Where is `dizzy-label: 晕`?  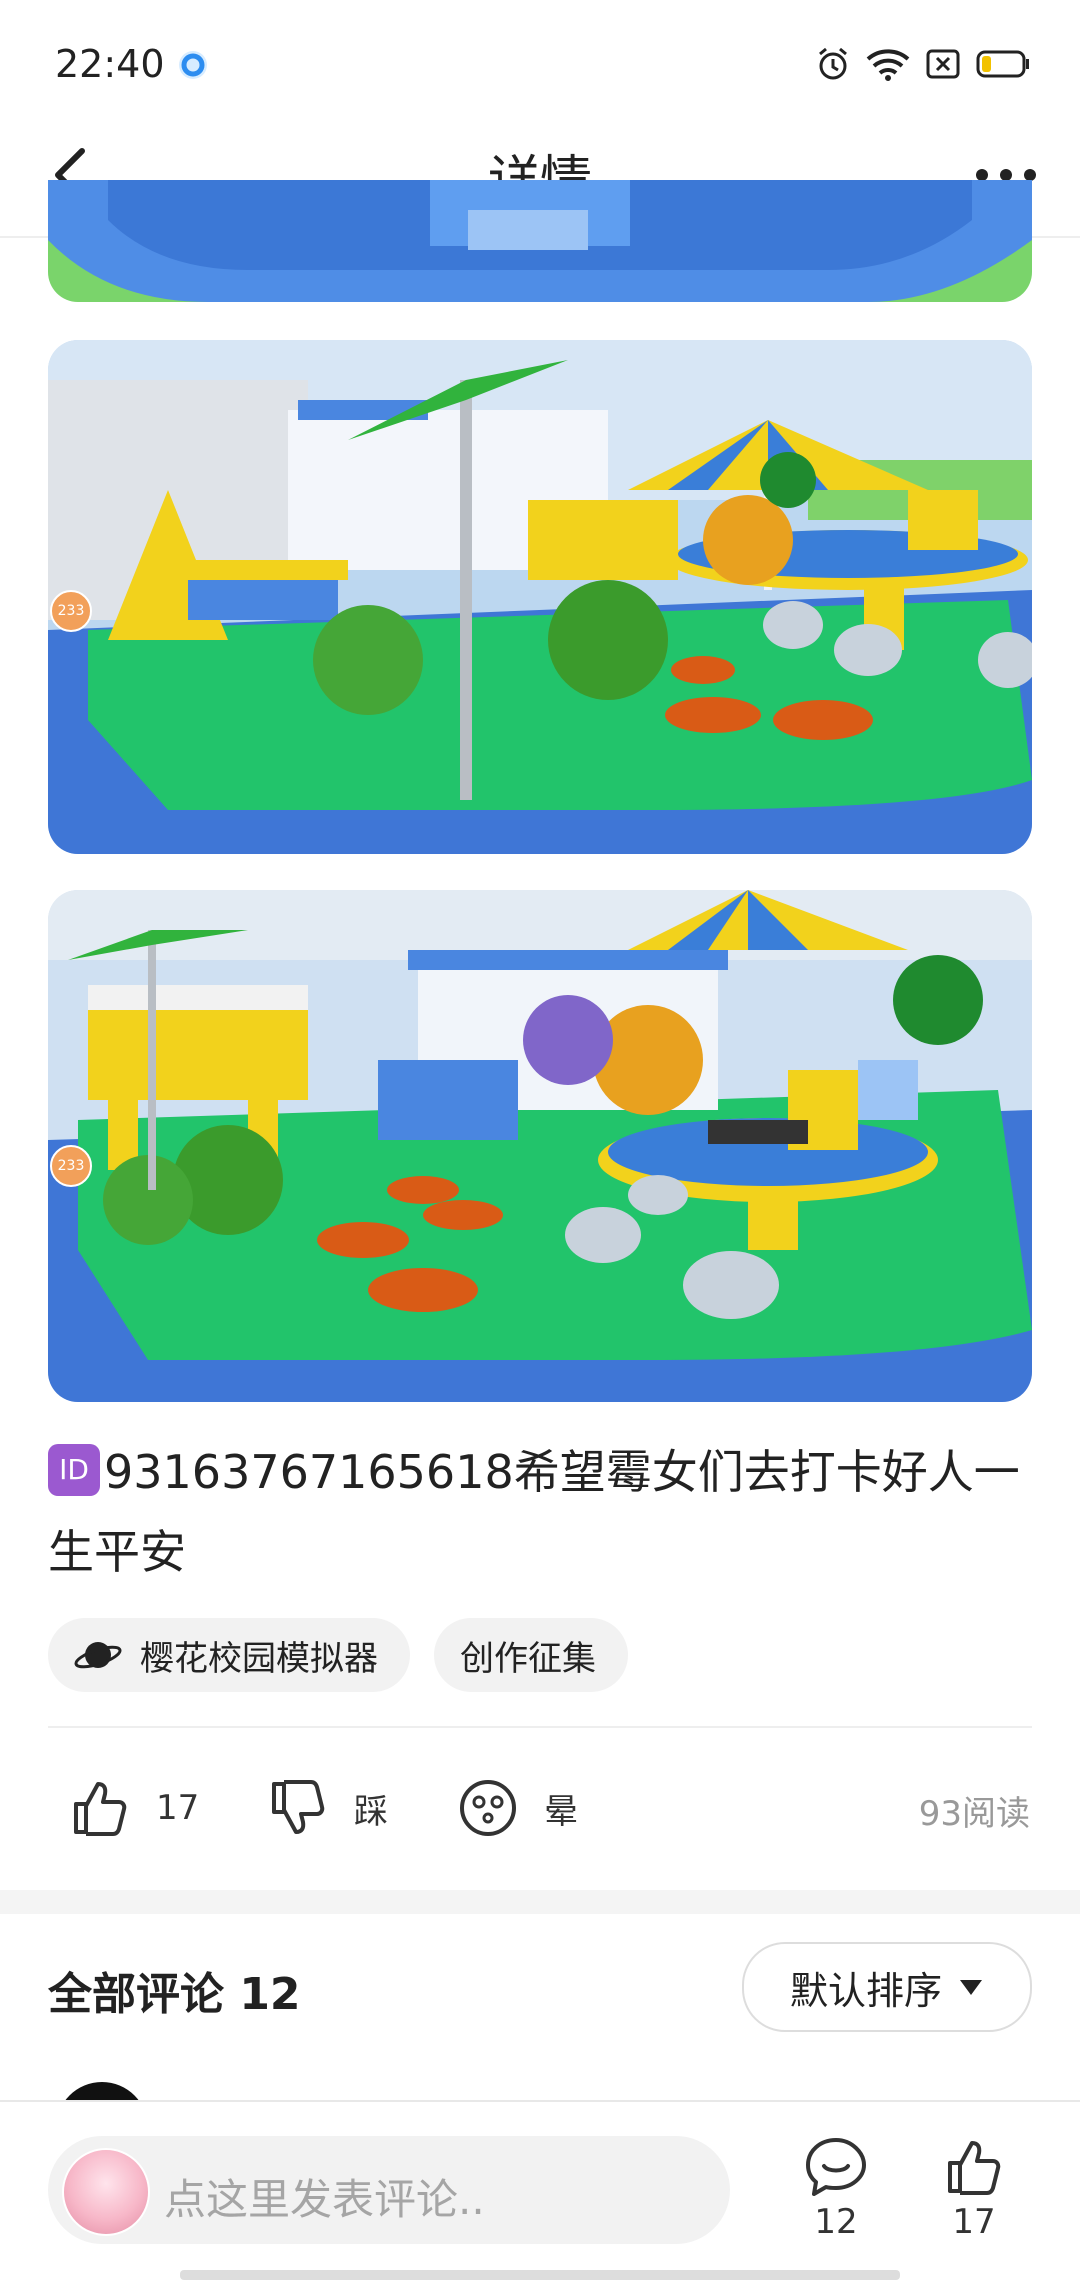 dizzy-label: 晕 is located at coordinates (561, 1811).